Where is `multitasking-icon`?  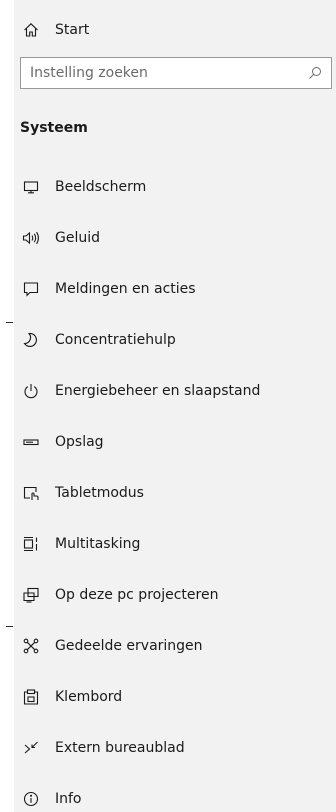 multitasking-icon is located at coordinates (31, 544).